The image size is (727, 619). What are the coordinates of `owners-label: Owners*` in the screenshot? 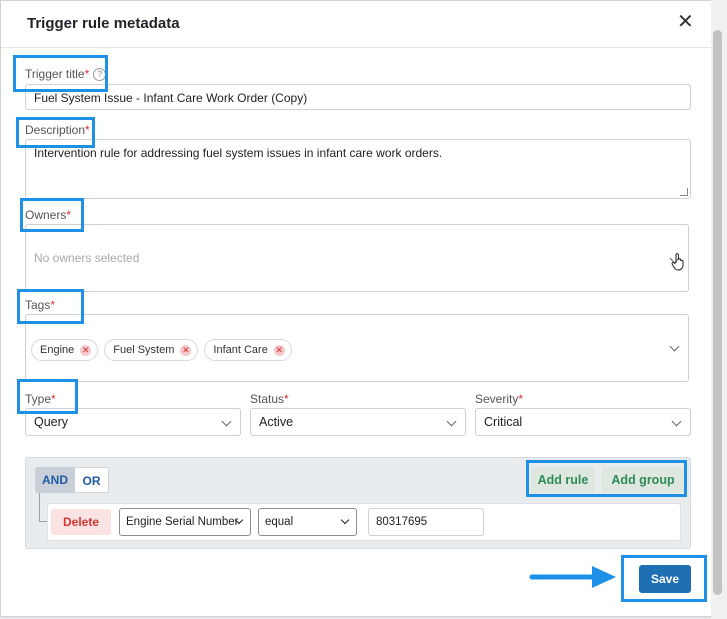 It's located at (48, 215).